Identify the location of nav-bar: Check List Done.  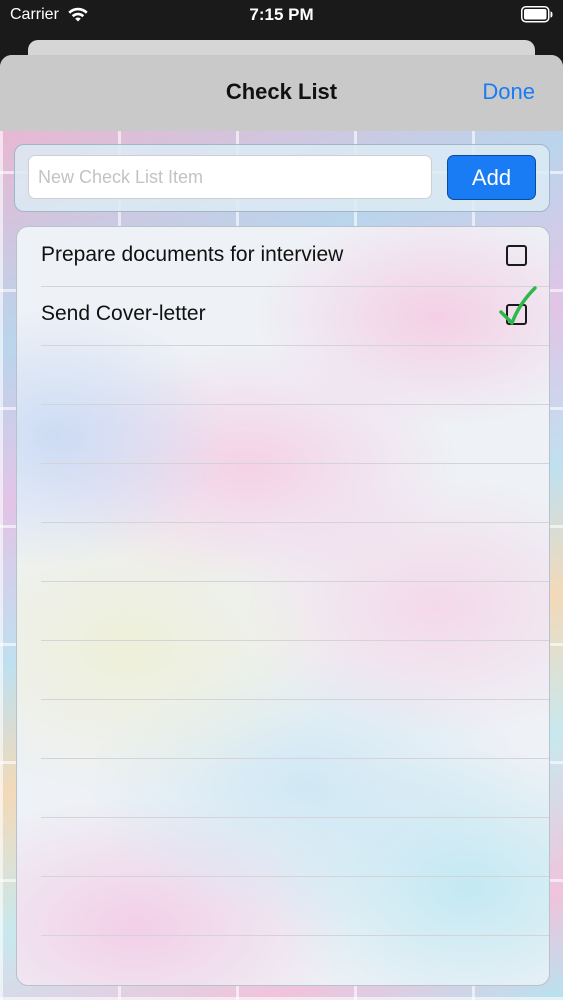
(281, 93).